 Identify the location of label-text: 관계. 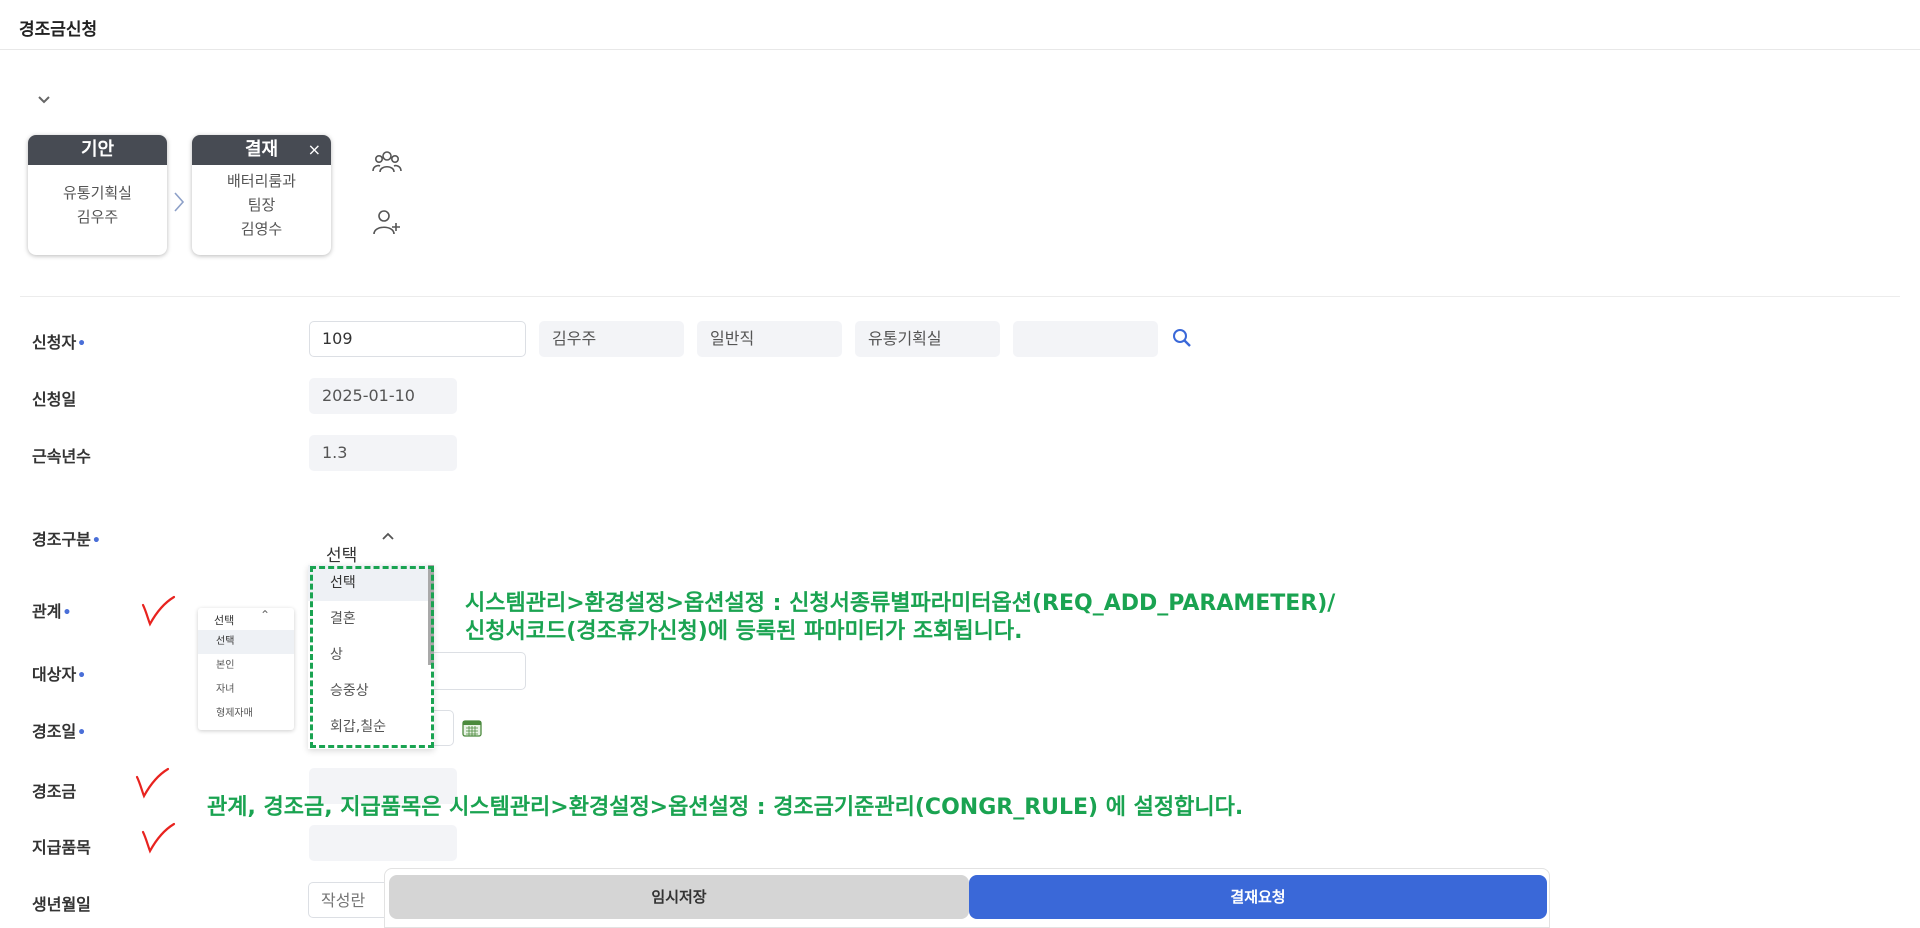
(47, 611).